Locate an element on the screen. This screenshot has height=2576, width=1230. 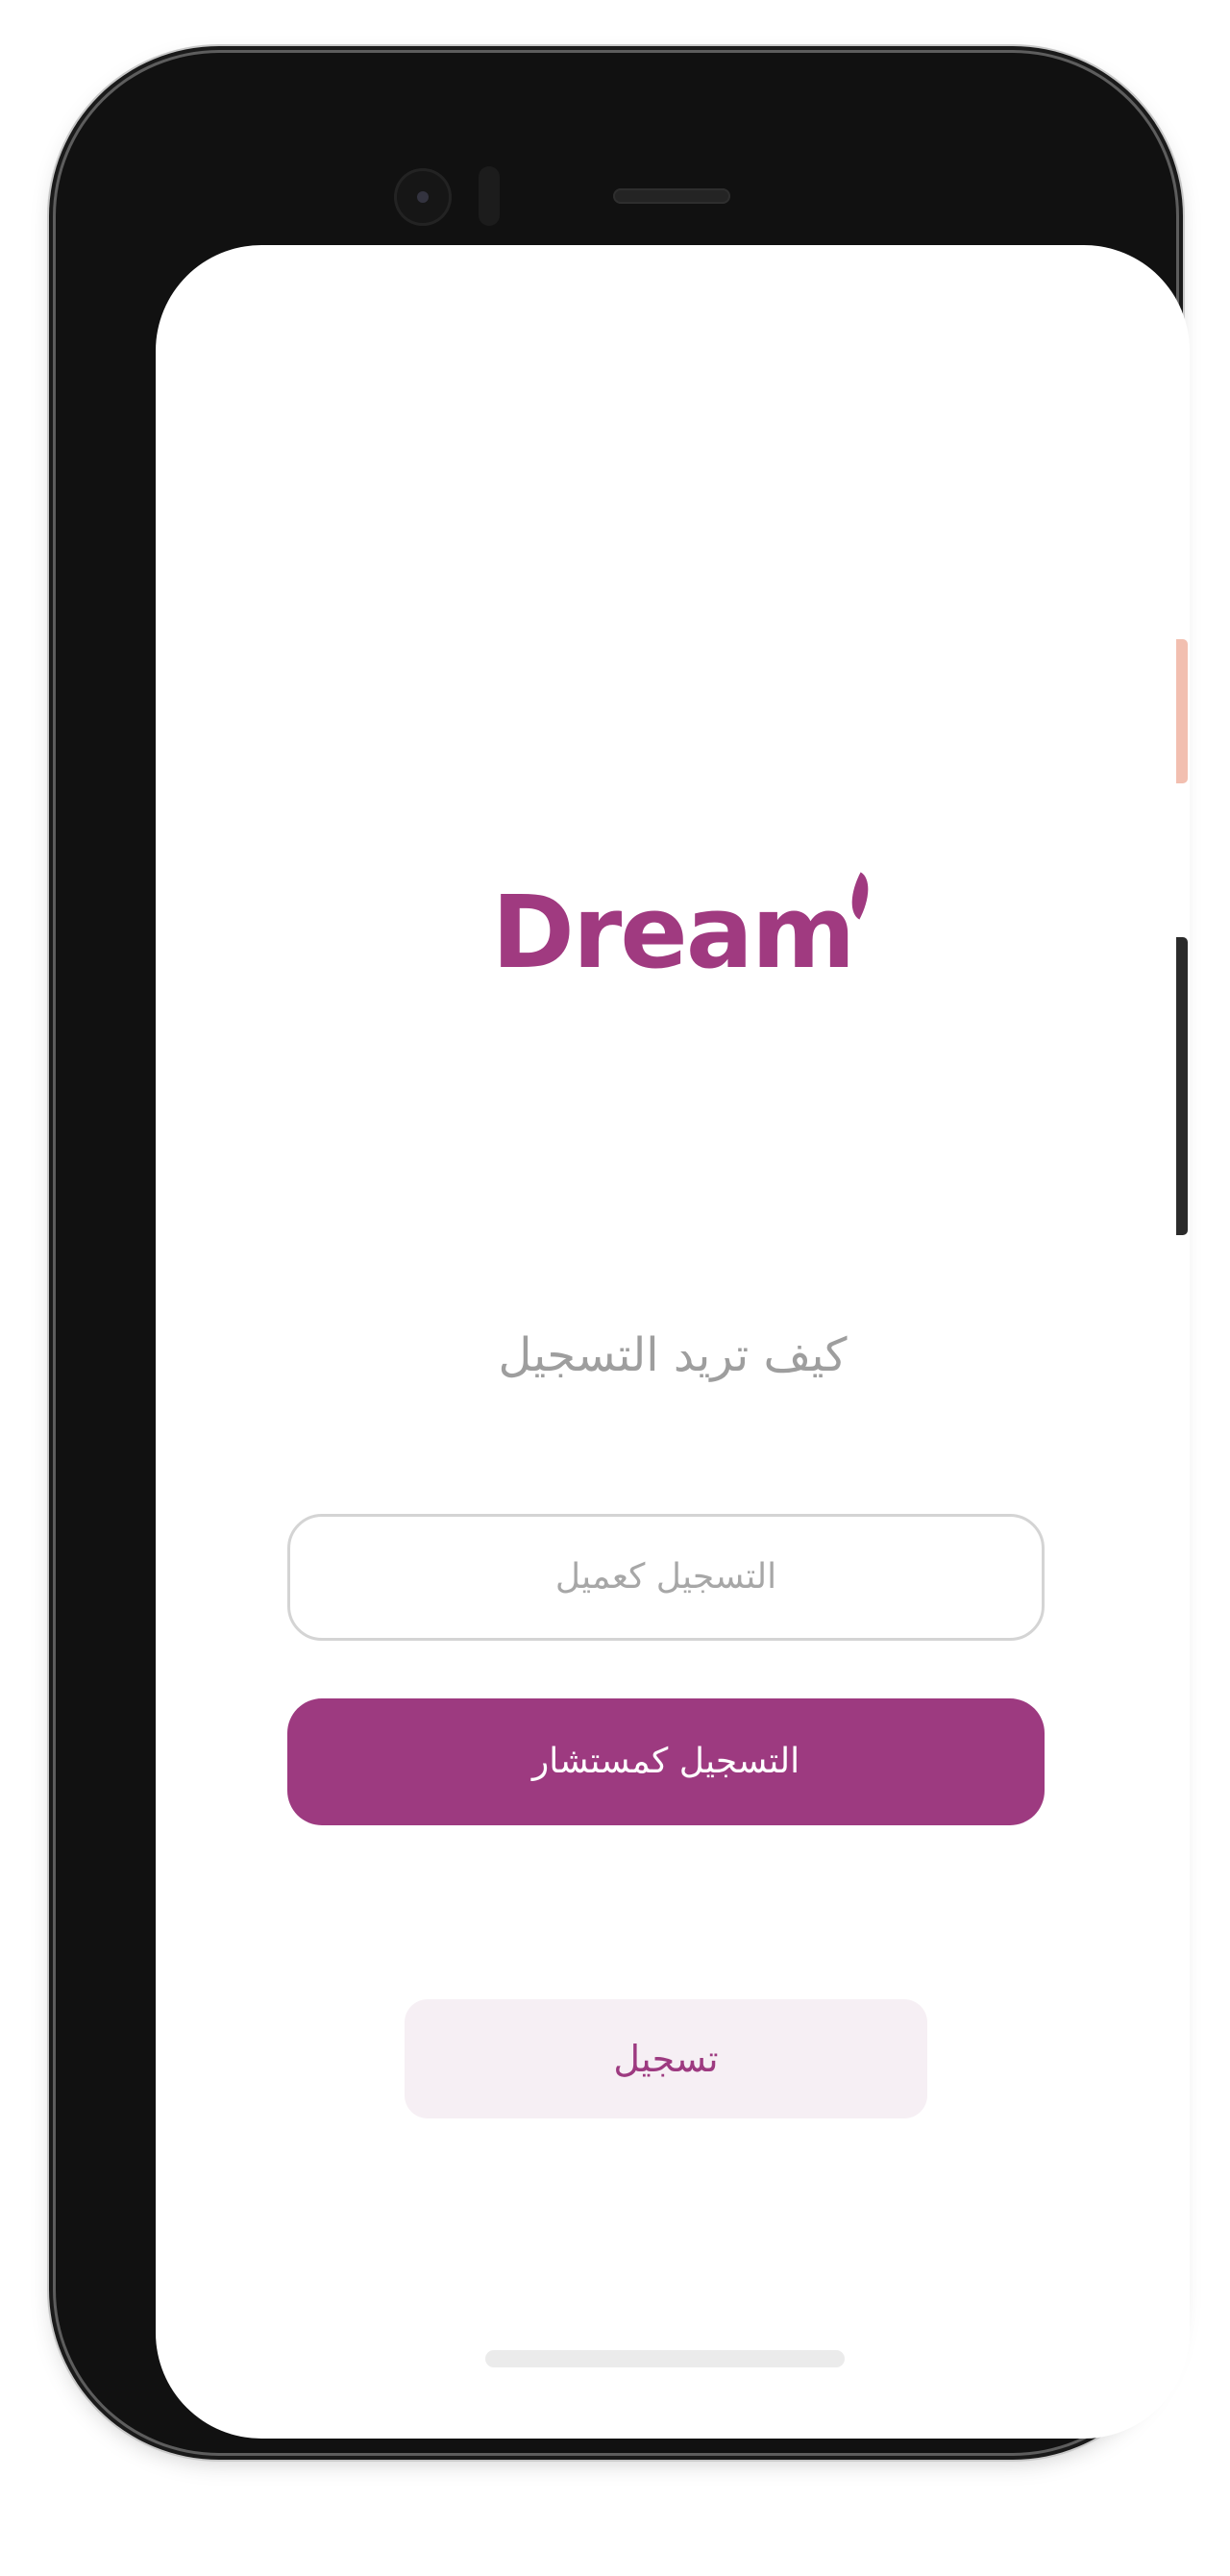
register-as-client-button: التسجيل كعميل is located at coordinates (666, 1577).